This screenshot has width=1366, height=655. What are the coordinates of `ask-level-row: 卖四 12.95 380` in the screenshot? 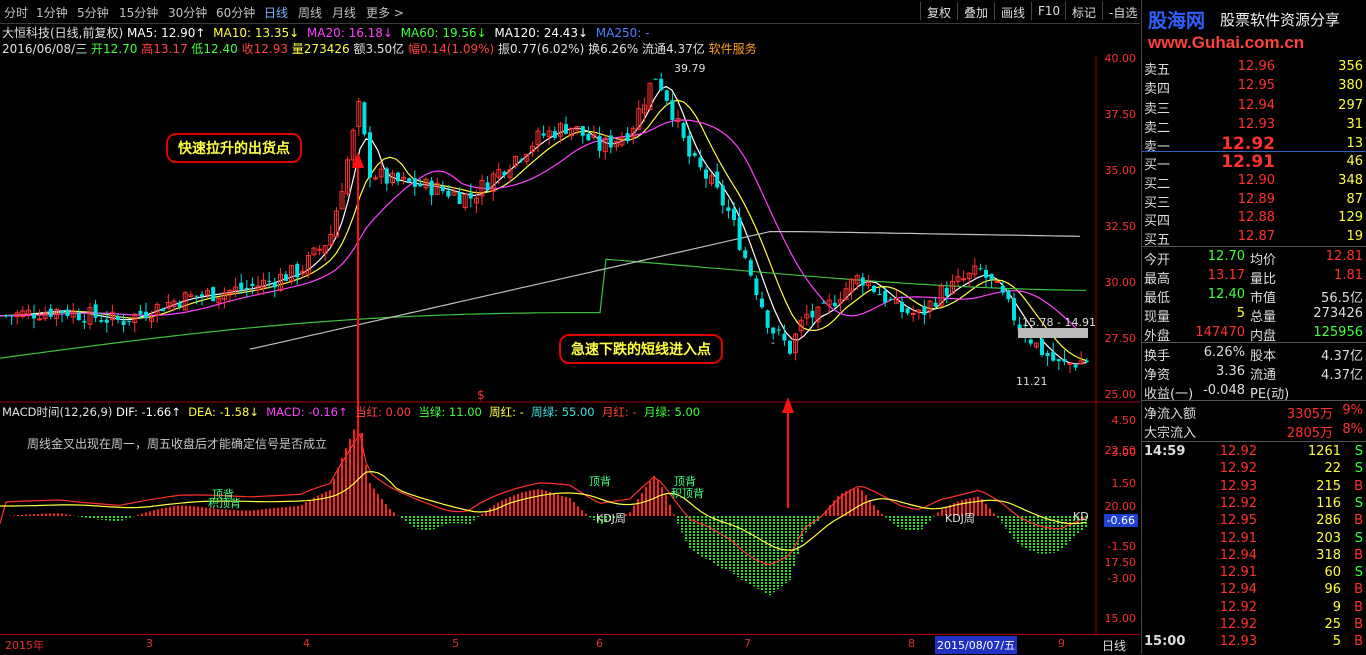 It's located at (1254, 87).